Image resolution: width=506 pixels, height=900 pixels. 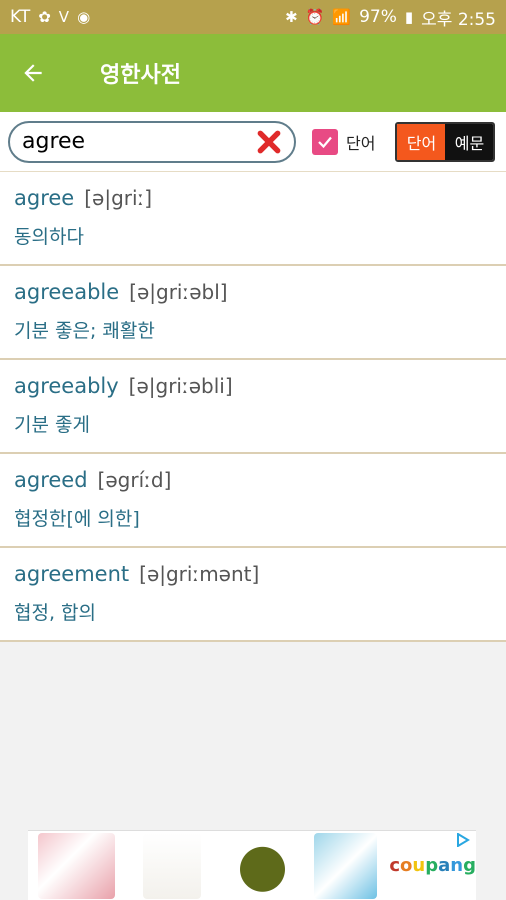 I want to click on search-row: 단어 단어 예문, so click(x=253, y=142).